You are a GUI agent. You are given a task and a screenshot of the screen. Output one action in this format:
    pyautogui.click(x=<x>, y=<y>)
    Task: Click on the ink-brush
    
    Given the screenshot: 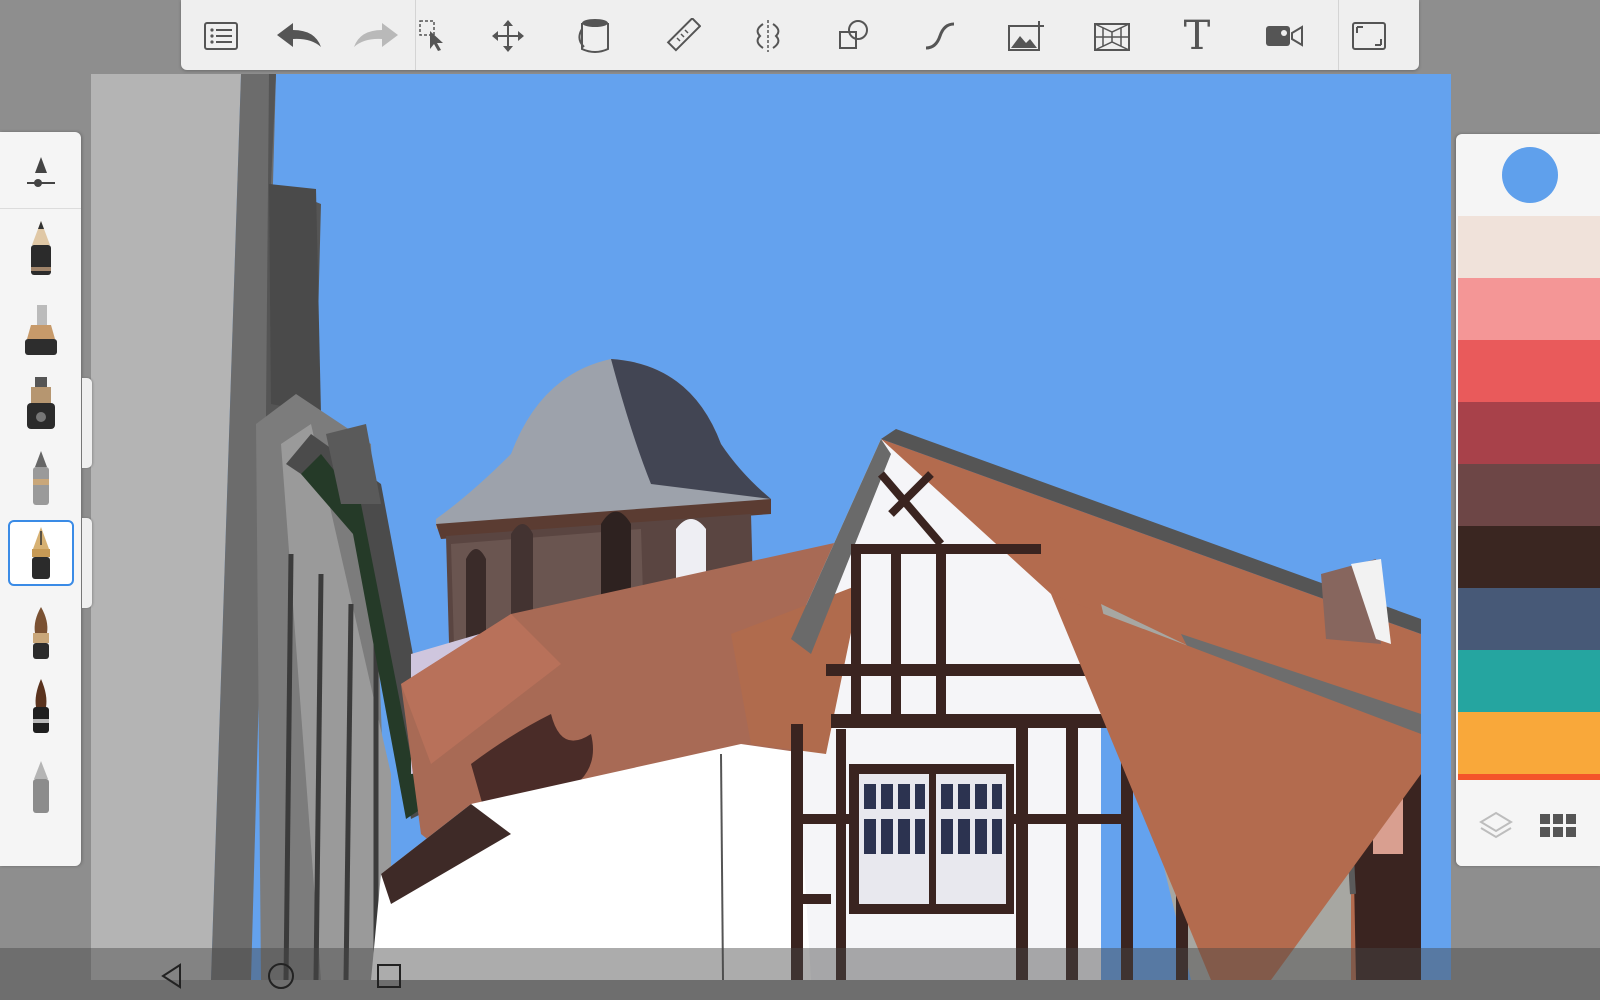 What is the action you would take?
    pyautogui.click(x=41, y=707)
    